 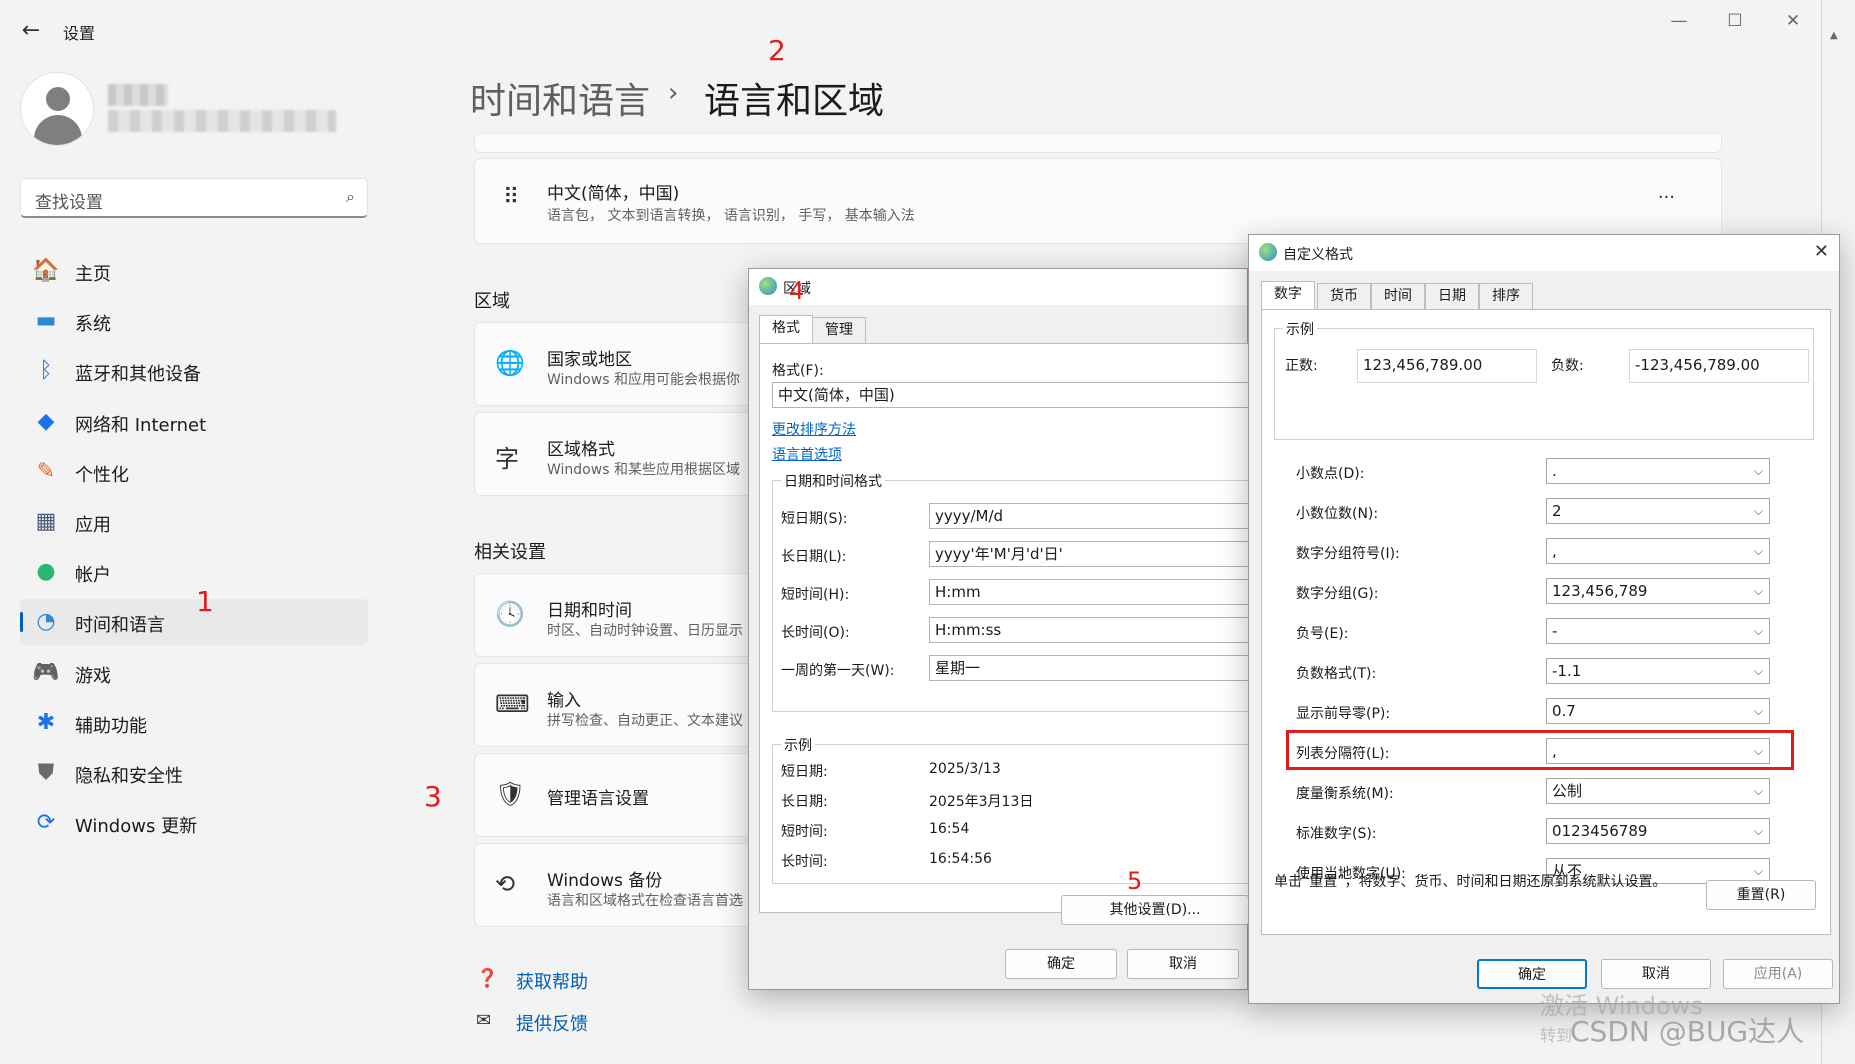 What do you see at coordinates (1344, 296) in the screenshot?
I see `tab-1: 货币` at bounding box center [1344, 296].